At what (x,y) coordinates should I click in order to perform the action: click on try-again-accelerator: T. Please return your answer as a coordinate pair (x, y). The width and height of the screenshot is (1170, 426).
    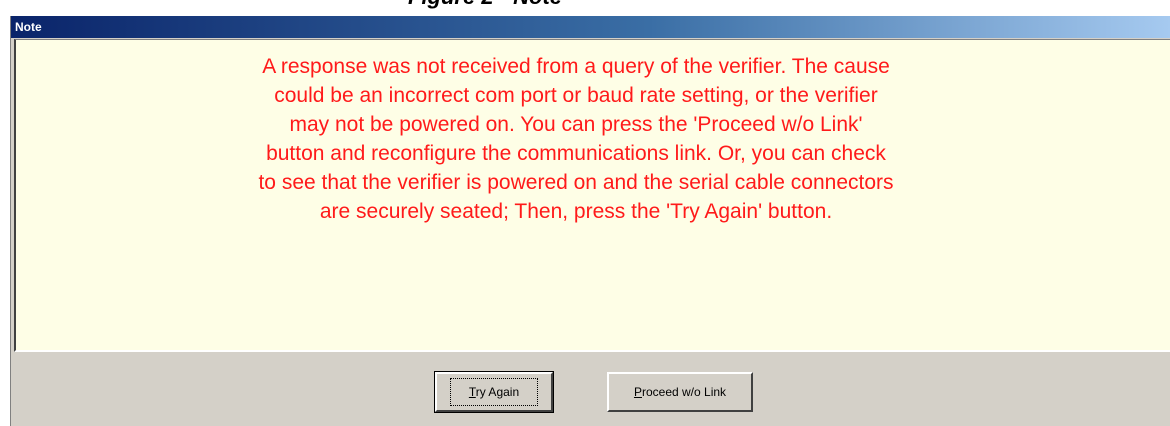
    Looking at the image, I should click on (472, 392).